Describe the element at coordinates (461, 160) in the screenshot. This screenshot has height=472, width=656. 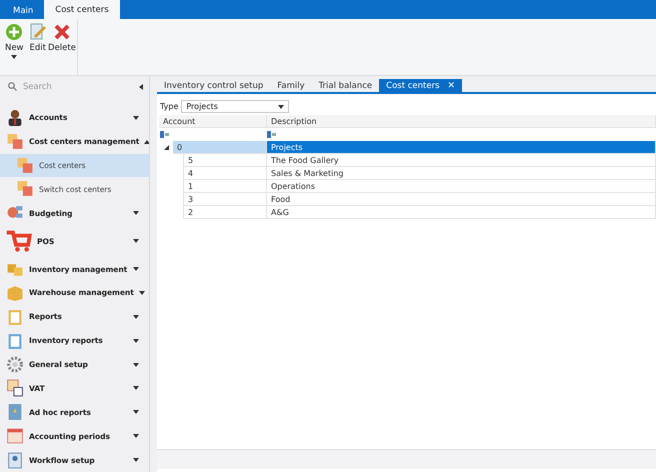
I see `table-cell: The Food Gallery` at that location.